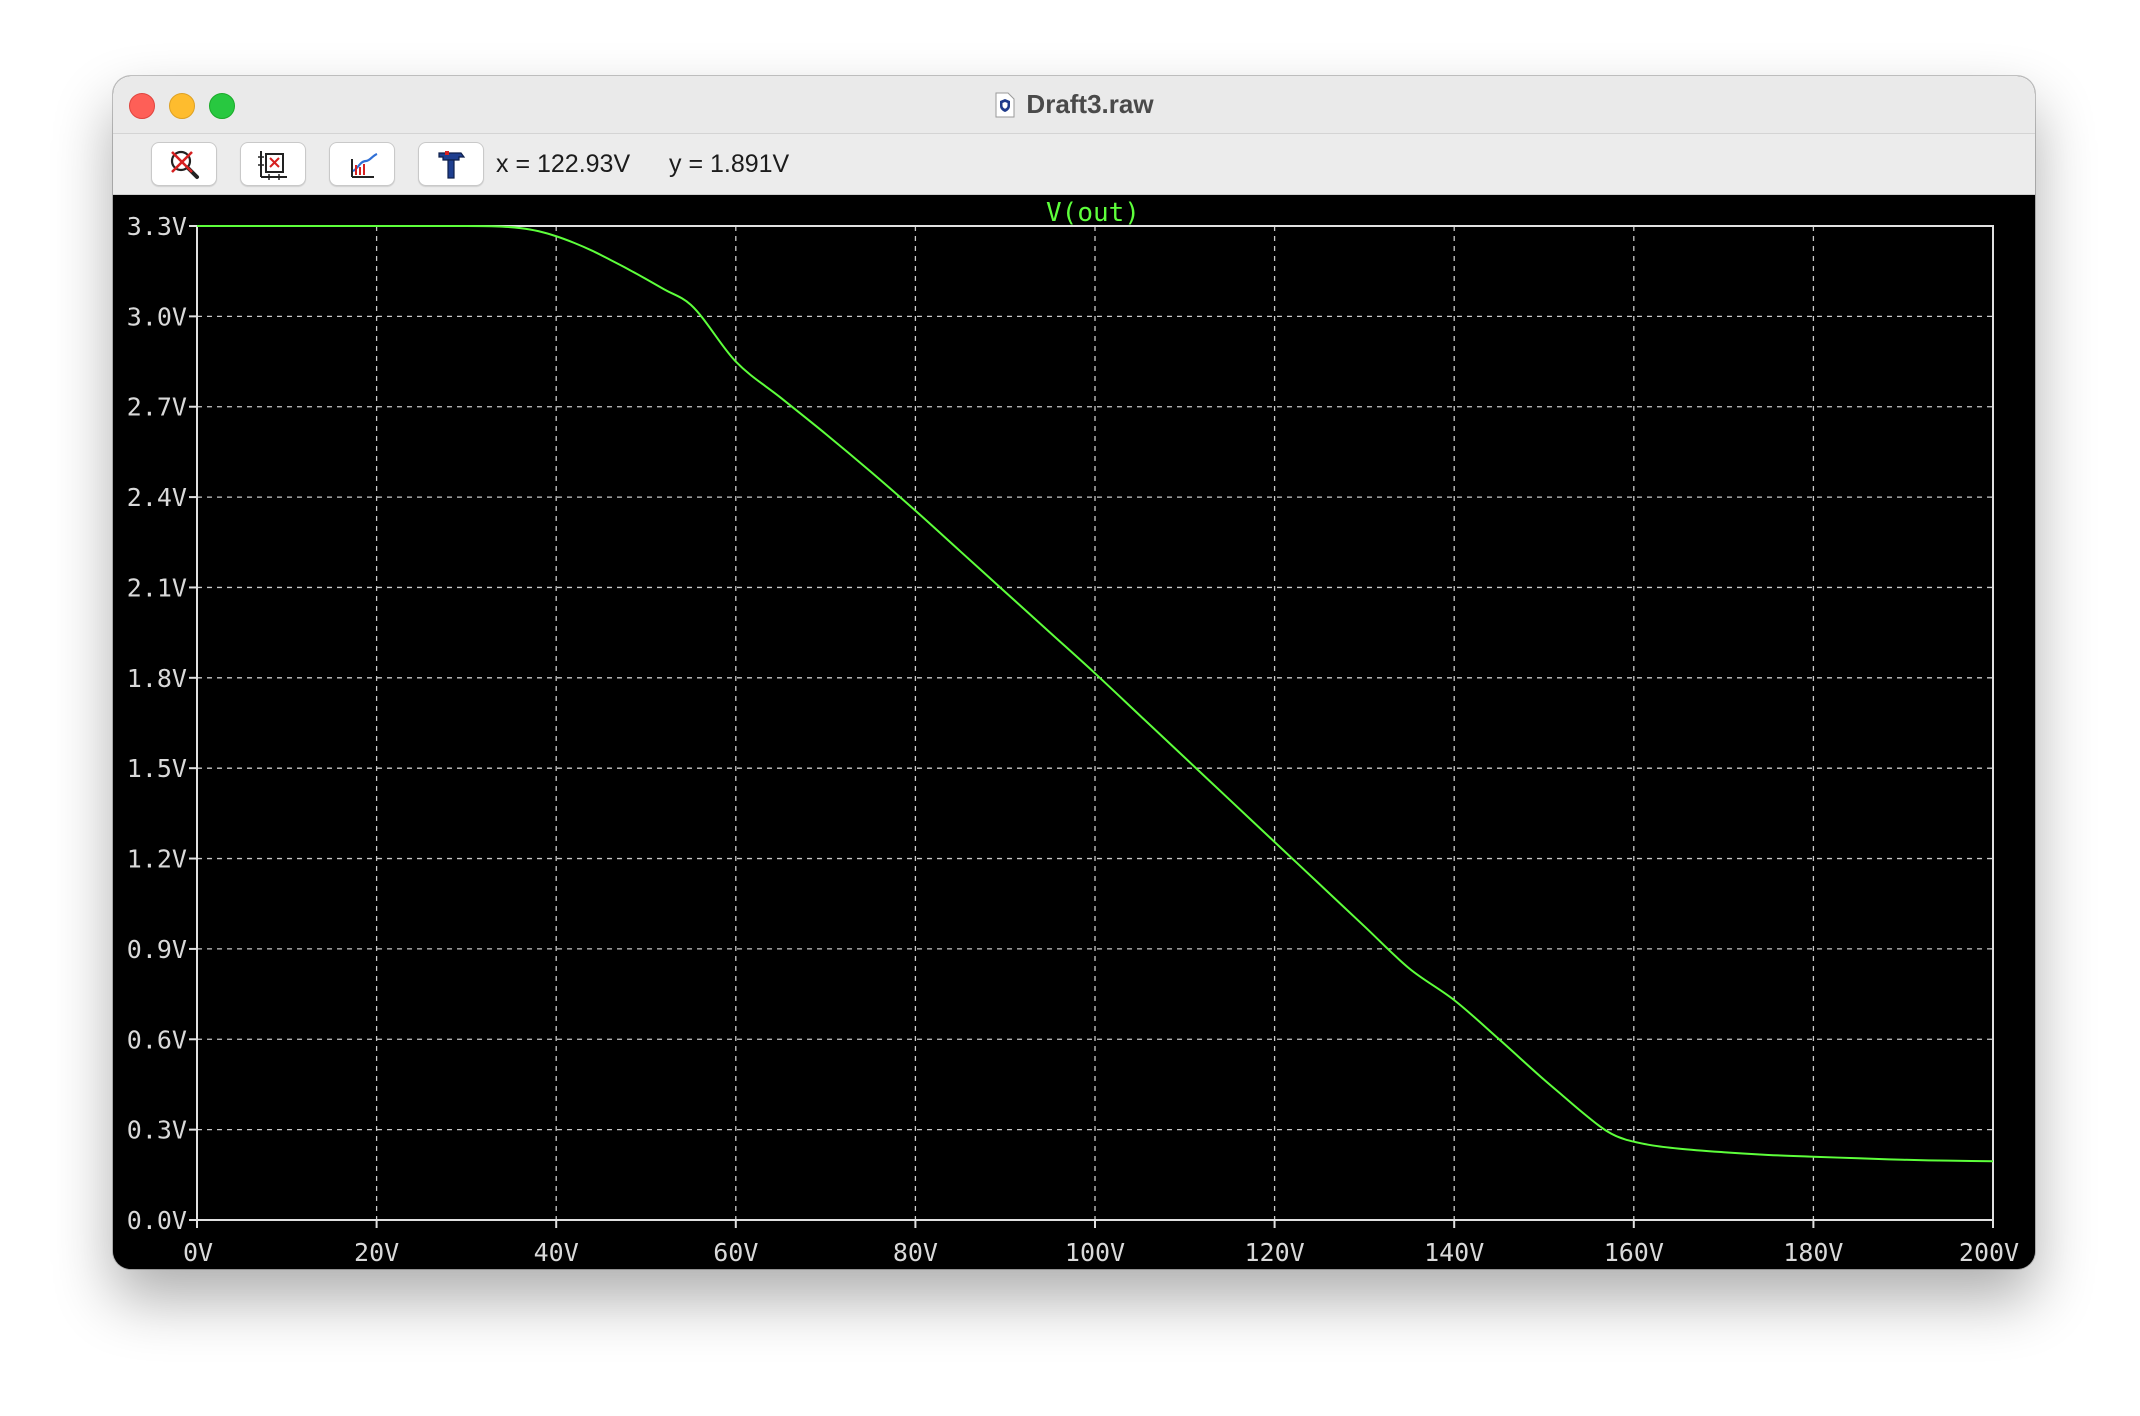  I want to click on x-tick-label: 0V, so click(198, 1252).